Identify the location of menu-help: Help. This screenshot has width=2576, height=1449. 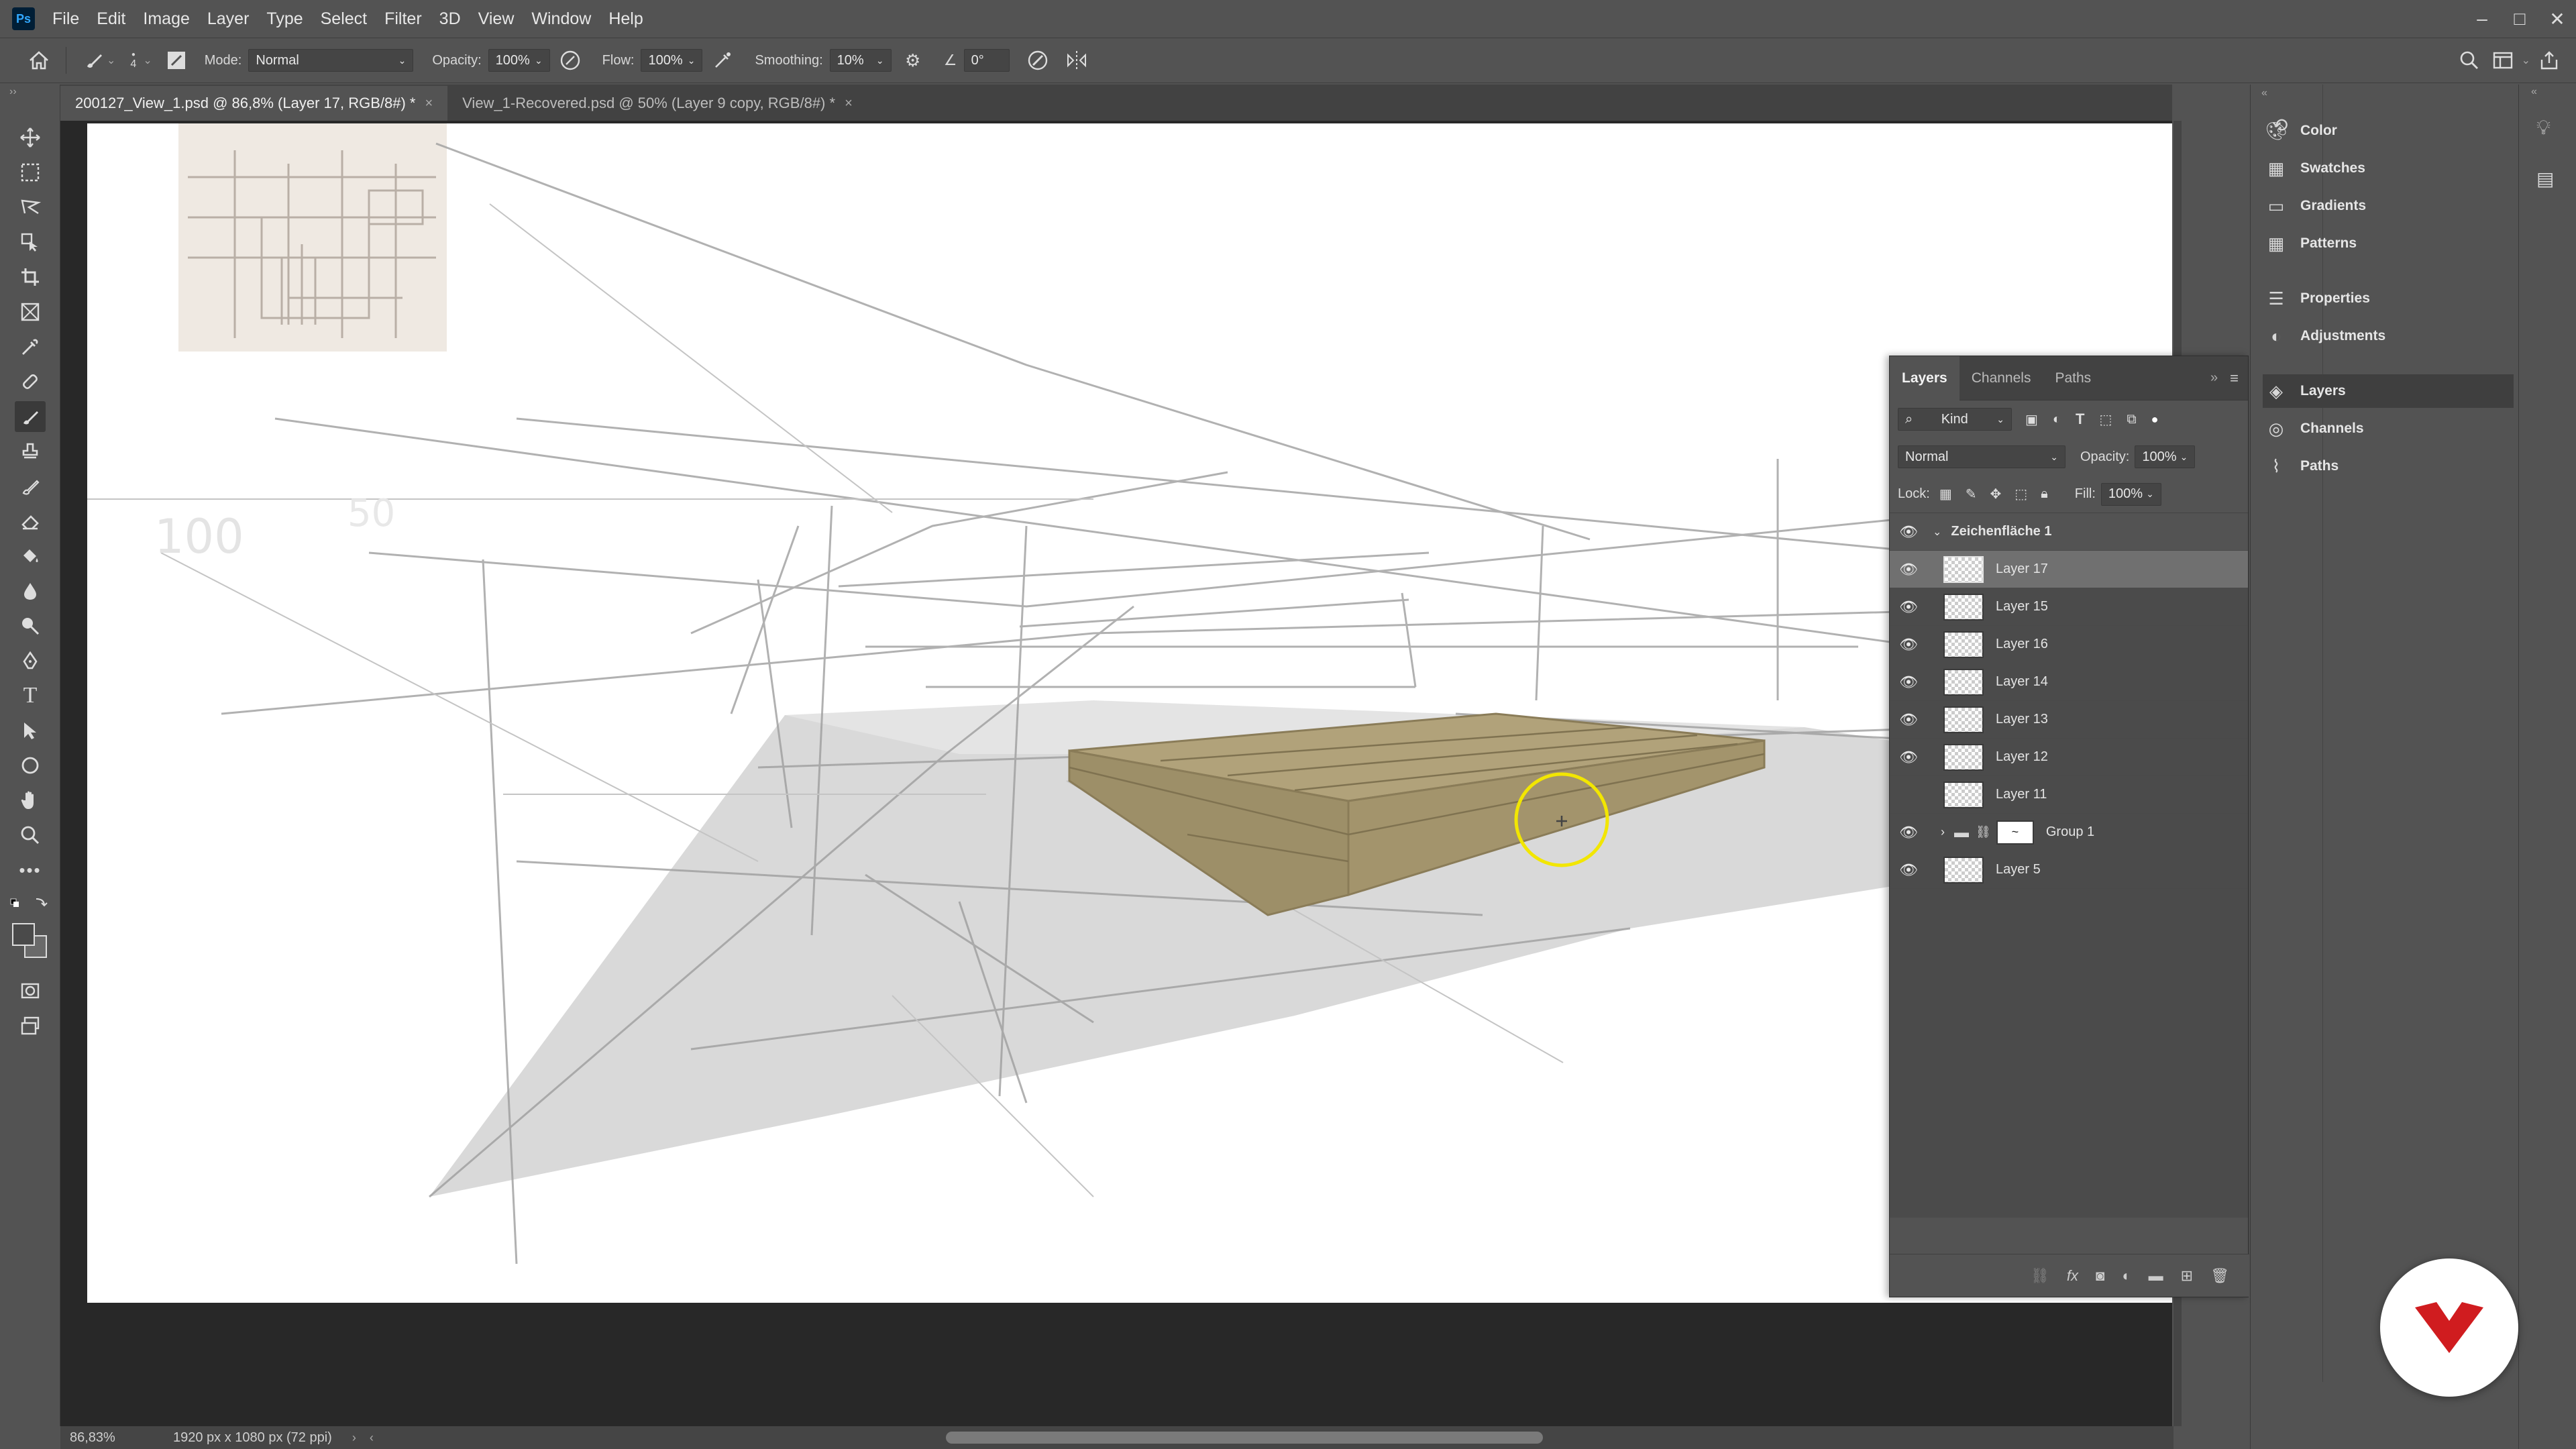
(625, 19).